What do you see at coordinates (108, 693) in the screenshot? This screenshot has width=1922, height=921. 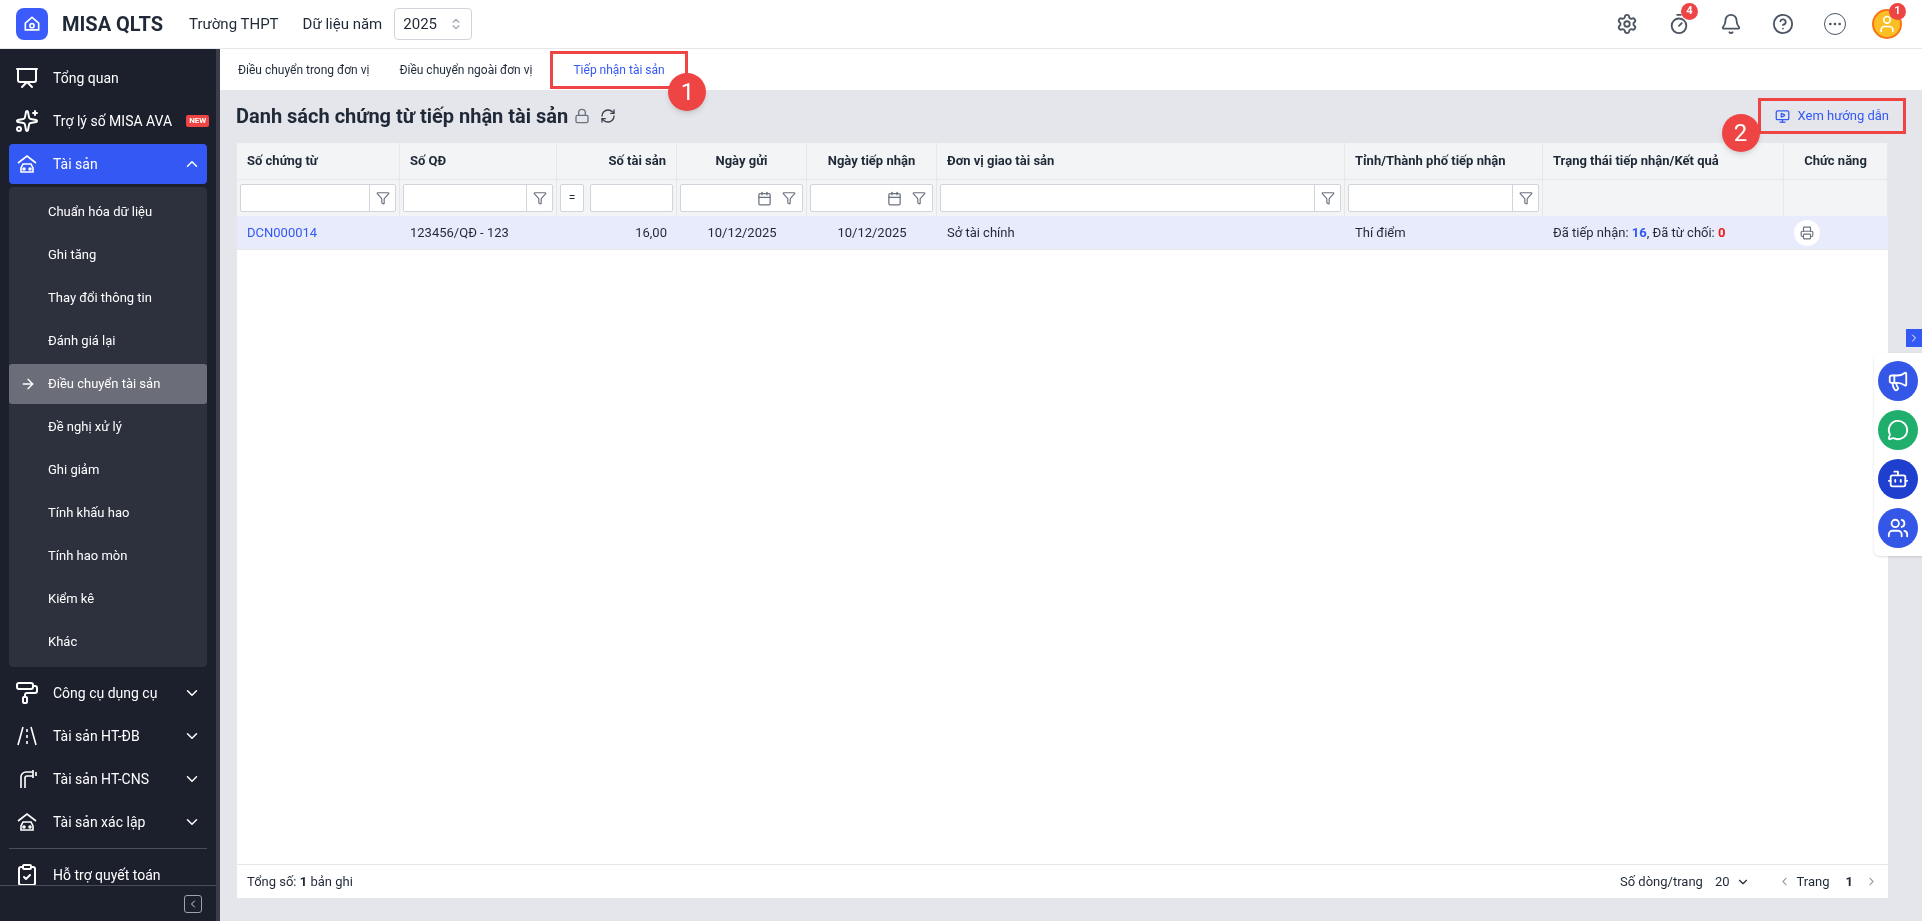 I see `sidebar-item: Công cụ dụng cụ` at bounding box center [108, 693].